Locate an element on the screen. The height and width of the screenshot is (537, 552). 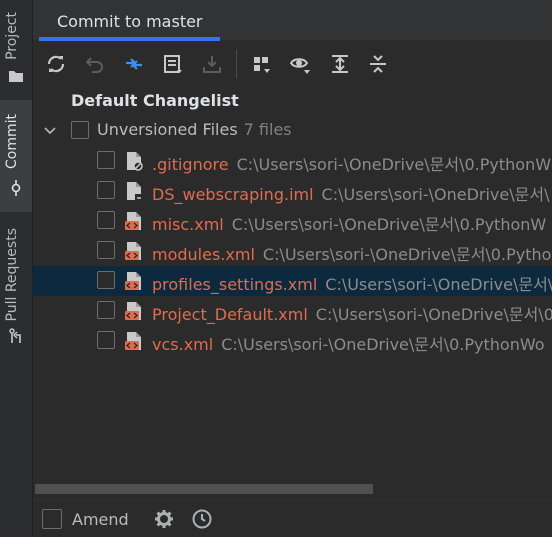
file-path: C:\Users\sori-\OneDrive\문서\0.Pytho is located at coordinates (407, 254).